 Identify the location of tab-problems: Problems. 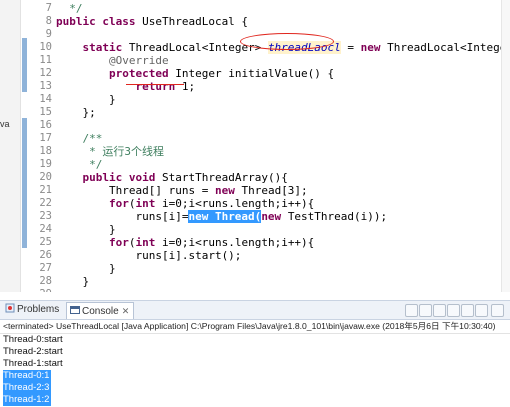
(32, 310).